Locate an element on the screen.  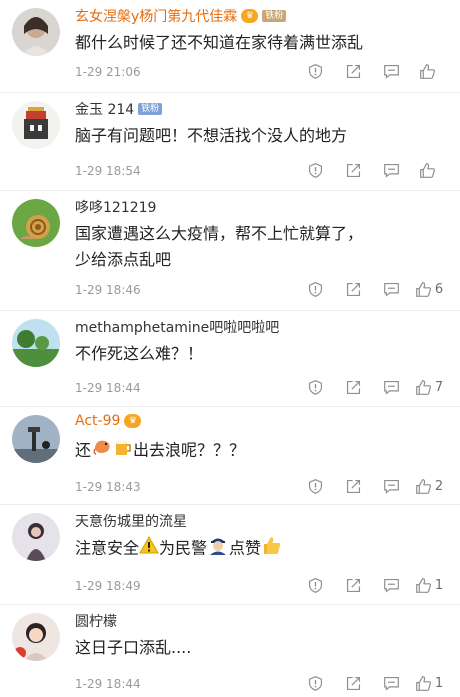
comment-actions: 2 is located at coordinates (372, 486).